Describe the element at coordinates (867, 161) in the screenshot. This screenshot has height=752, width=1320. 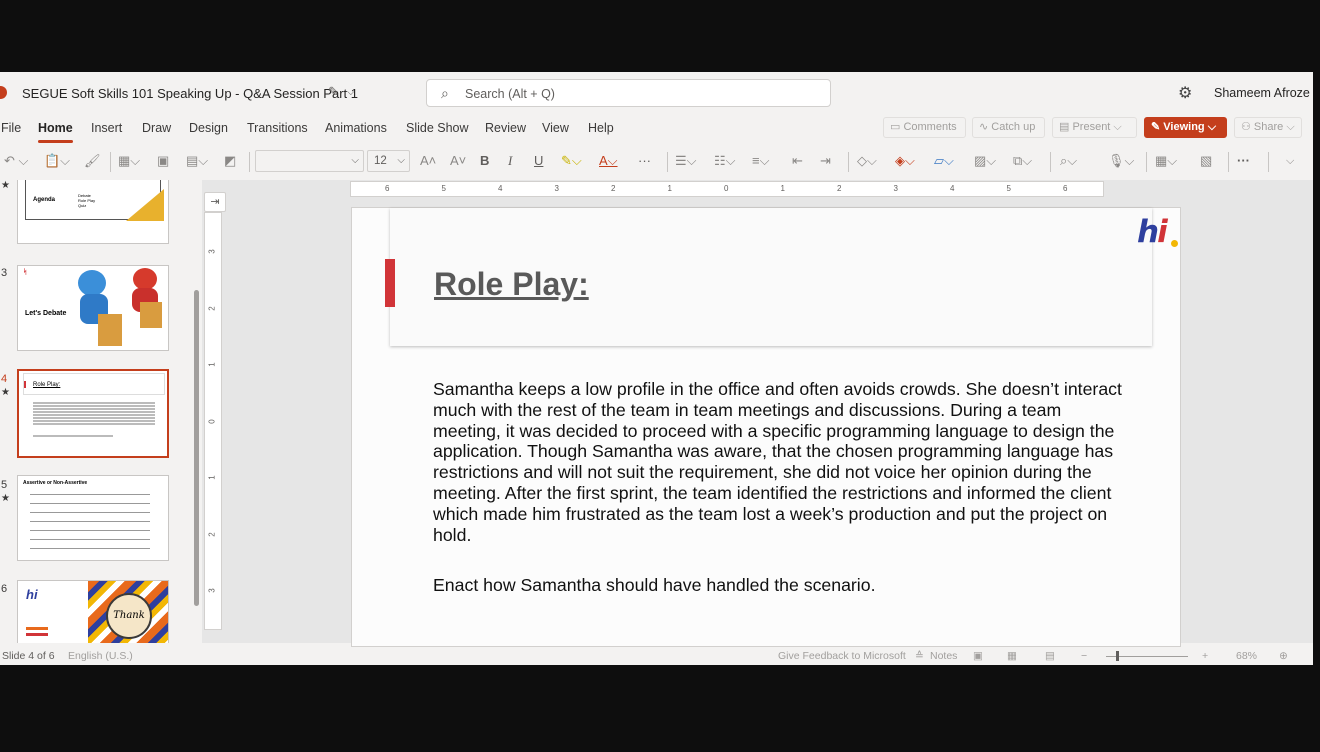
I see `shapes-icon: ◇⌵` at that location.